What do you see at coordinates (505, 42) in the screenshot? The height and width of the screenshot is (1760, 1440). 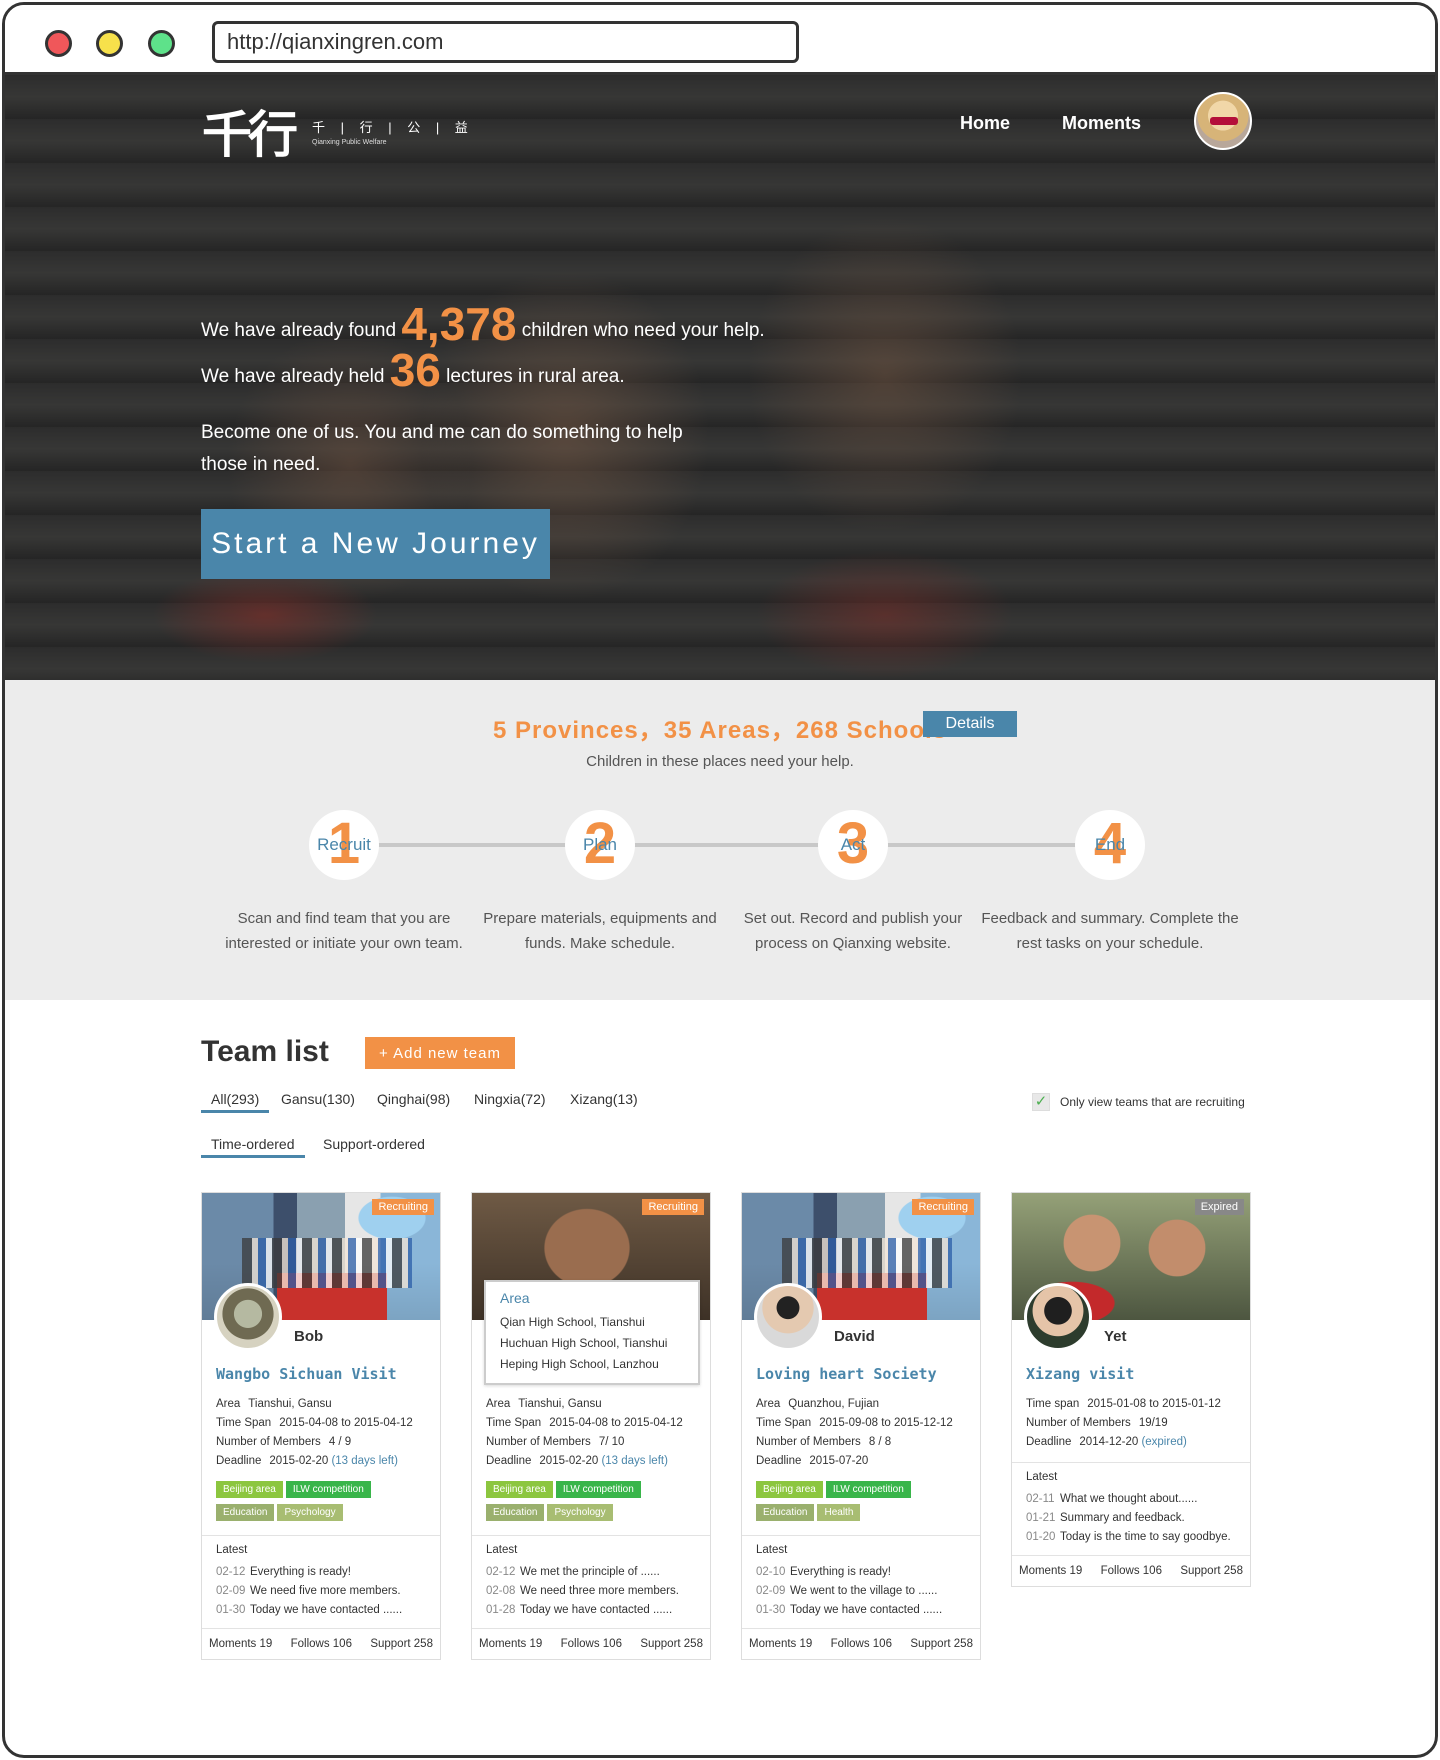 I see `address-bar: http://qianxingren.com` at bounding box center [505, 42].